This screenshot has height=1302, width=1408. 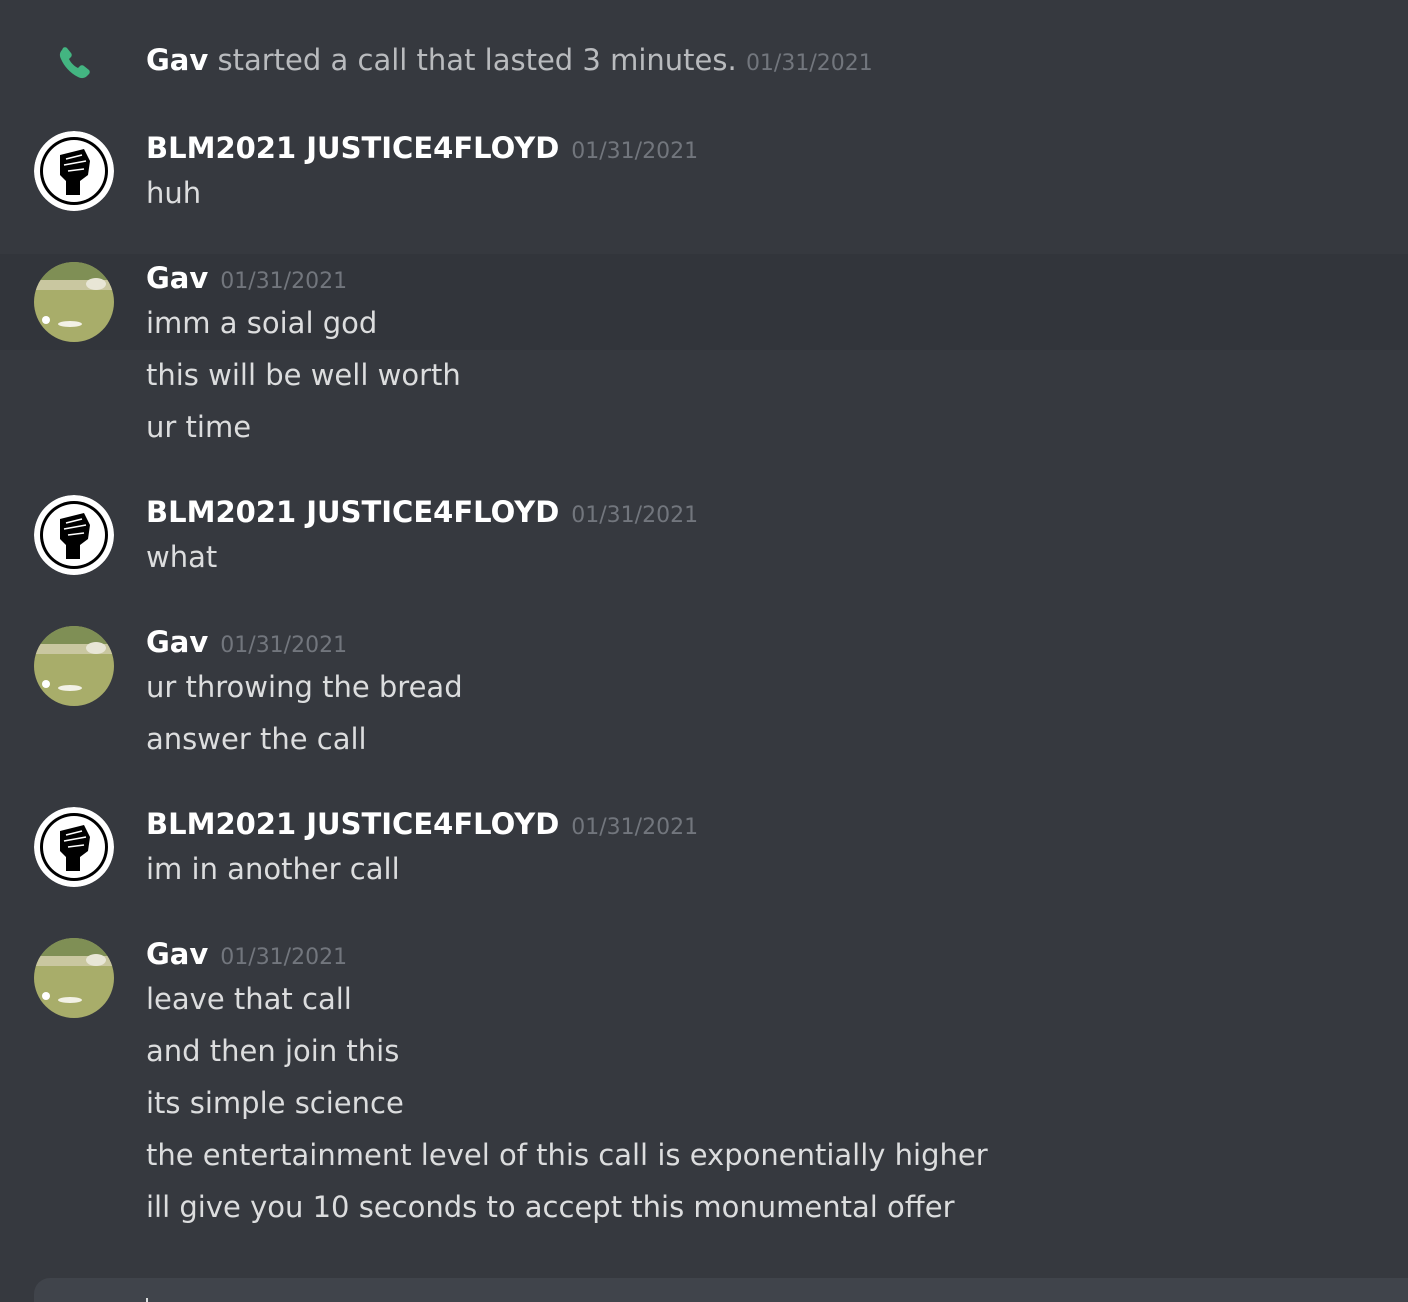 I want to click on call-caller-name: Gav, so click(x=177, y=60).